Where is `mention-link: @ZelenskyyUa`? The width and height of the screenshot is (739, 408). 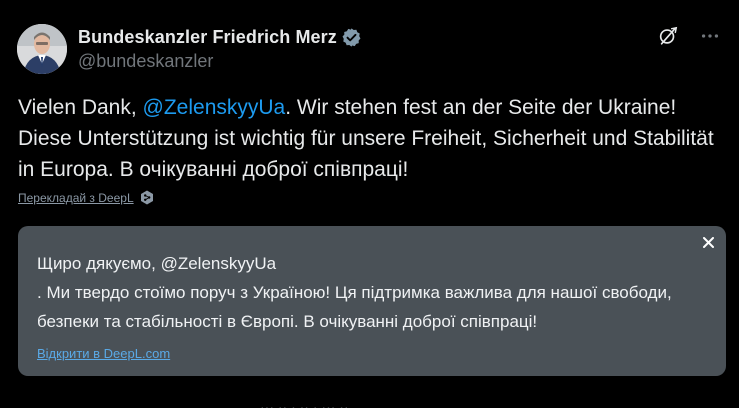
mention-link: @ZelenskyyUa is located at coordinates (214, 107).